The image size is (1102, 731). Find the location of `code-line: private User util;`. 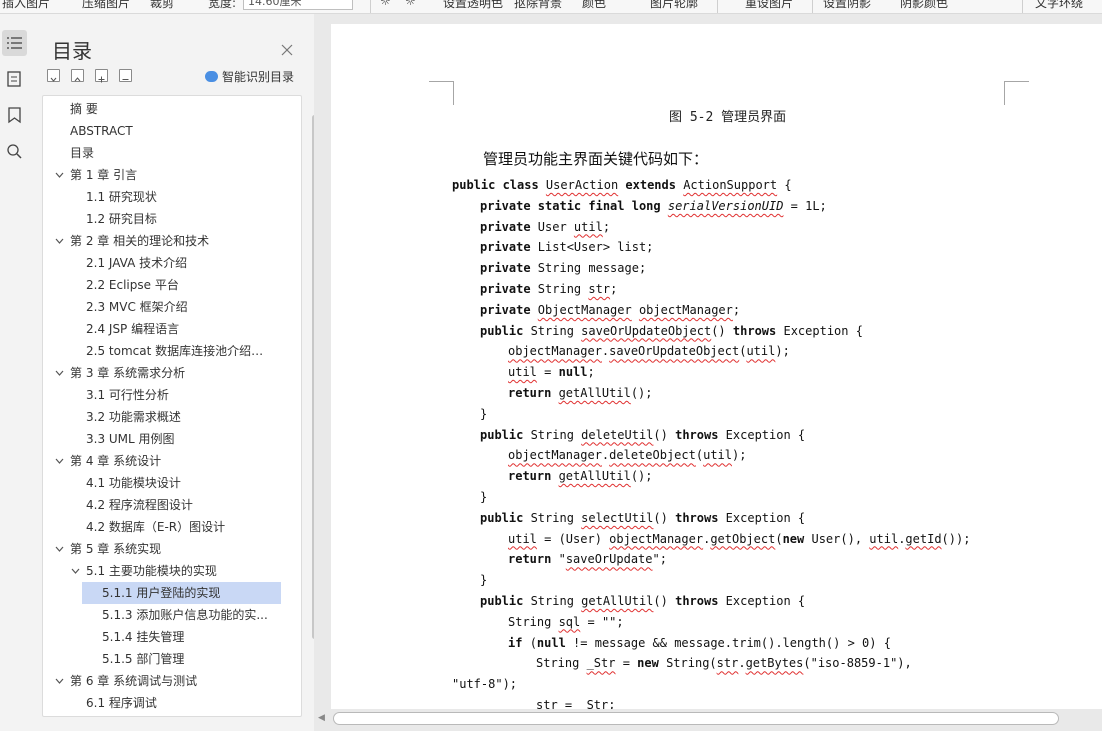

code-line: private User util; is located at coordinates (711, 227).